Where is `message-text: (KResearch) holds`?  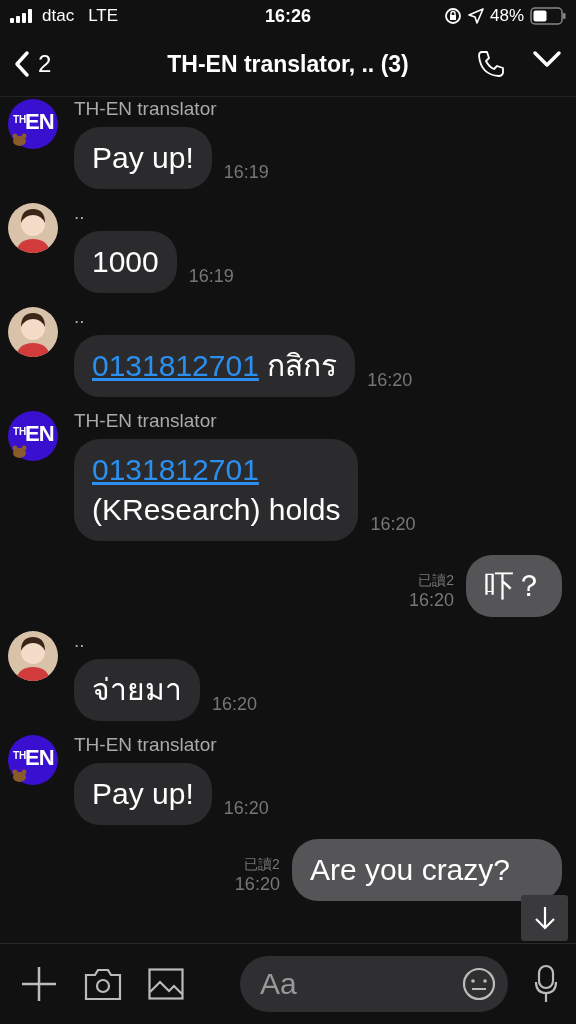 message-text: (KResearch) holds is located at coordinates (216, 509).